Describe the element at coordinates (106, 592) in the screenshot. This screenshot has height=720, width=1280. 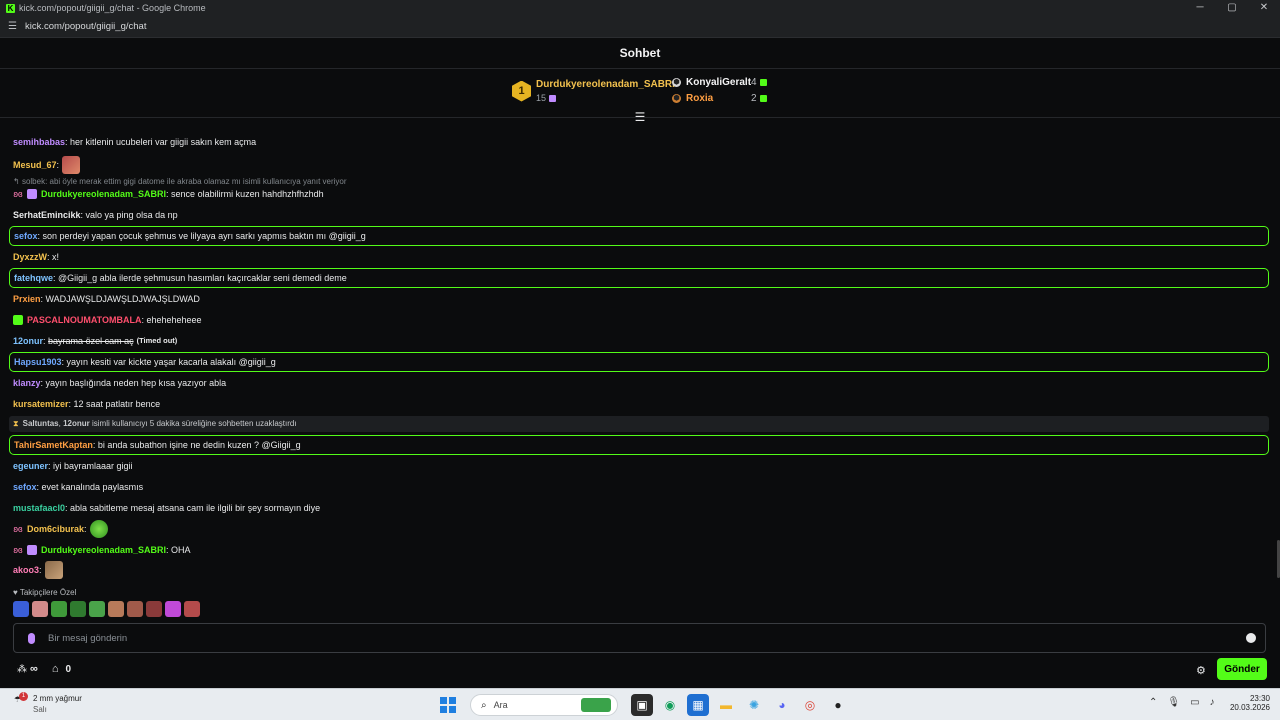
I see `emote-bar-label: ♥ Takipçilere Özel` at that location.